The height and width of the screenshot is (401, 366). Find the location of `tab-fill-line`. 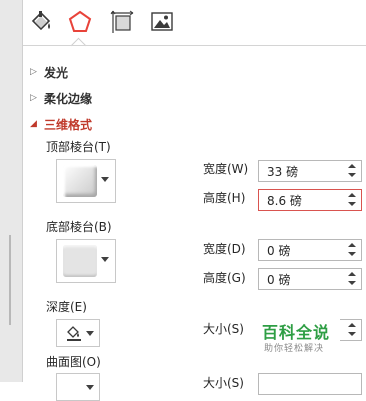

tab-fill-line is located at coordinates (42, 22).